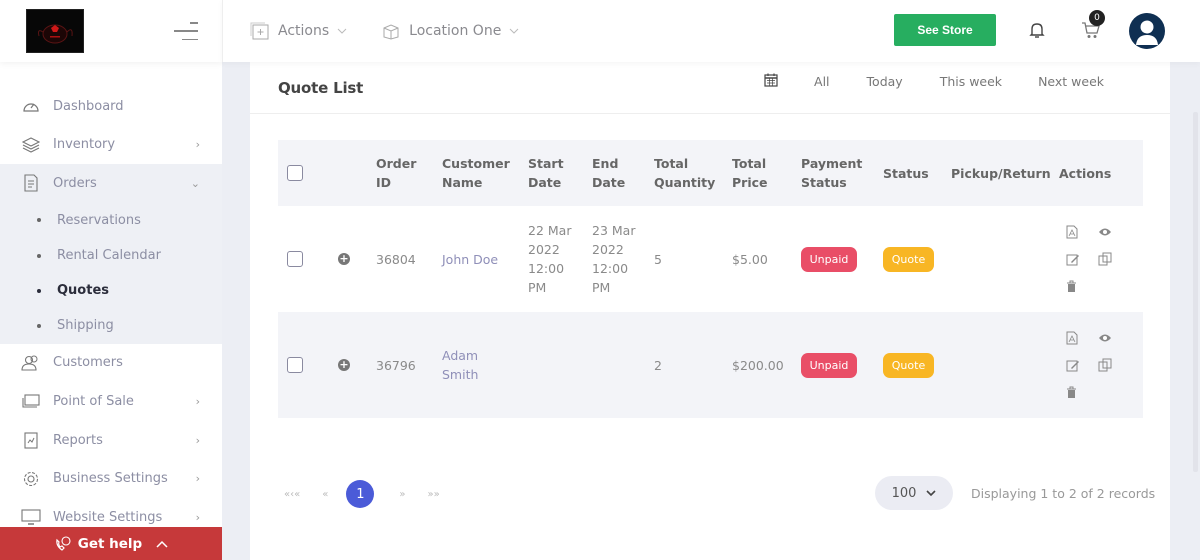 Image resolution: width=1200 pixels, height=560 pixels. Describe the element at coordinates (298, 31) in the screenshot. I see `actions-dropdown: Actions` at that location.